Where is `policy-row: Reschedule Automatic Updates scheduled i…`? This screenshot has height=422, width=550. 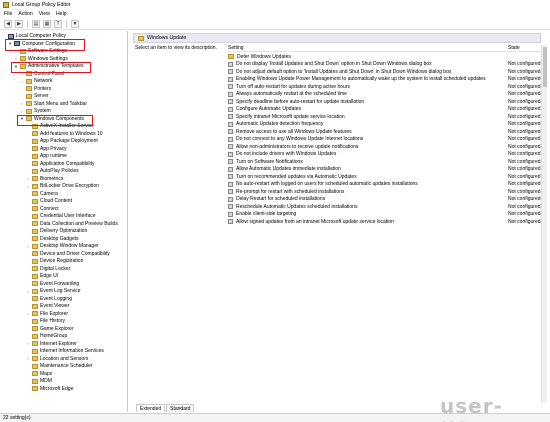
policy-row: Reschedule Automatic Updates scheduled i… is located at coordinates (385, 207).